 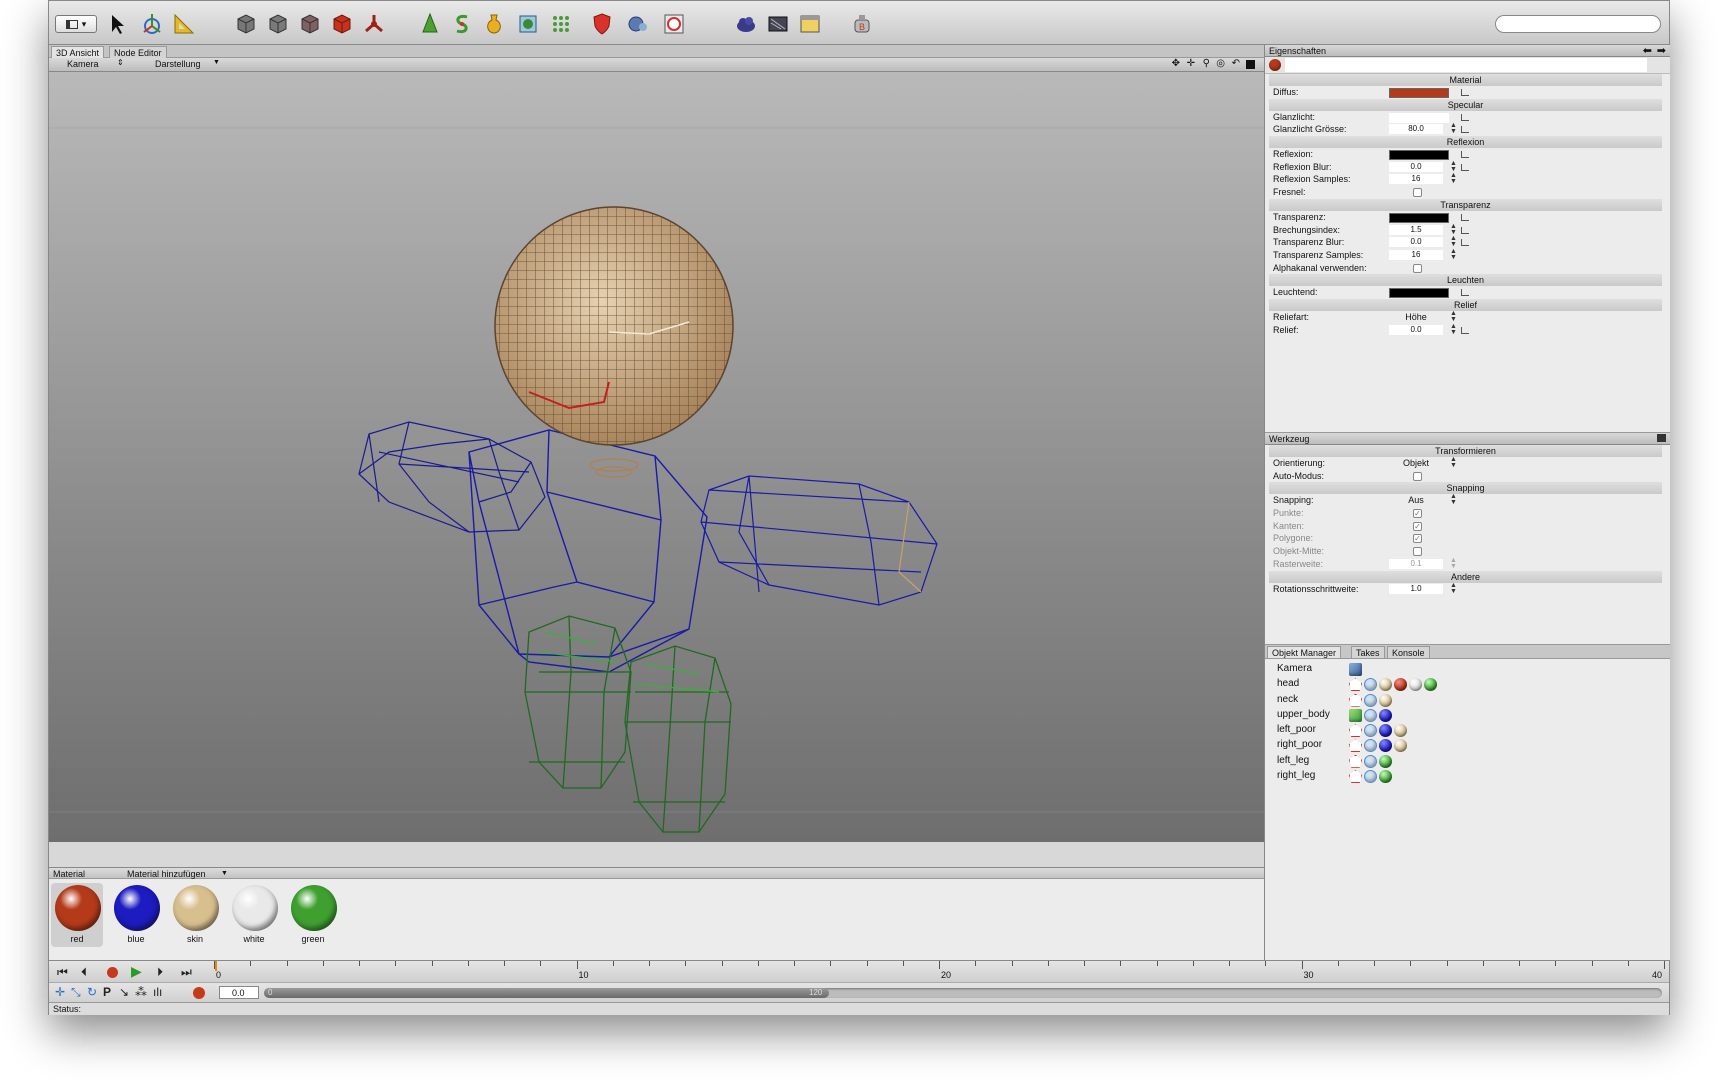 I want to click on render-bake-icon: B, so click(x=862, y=24).